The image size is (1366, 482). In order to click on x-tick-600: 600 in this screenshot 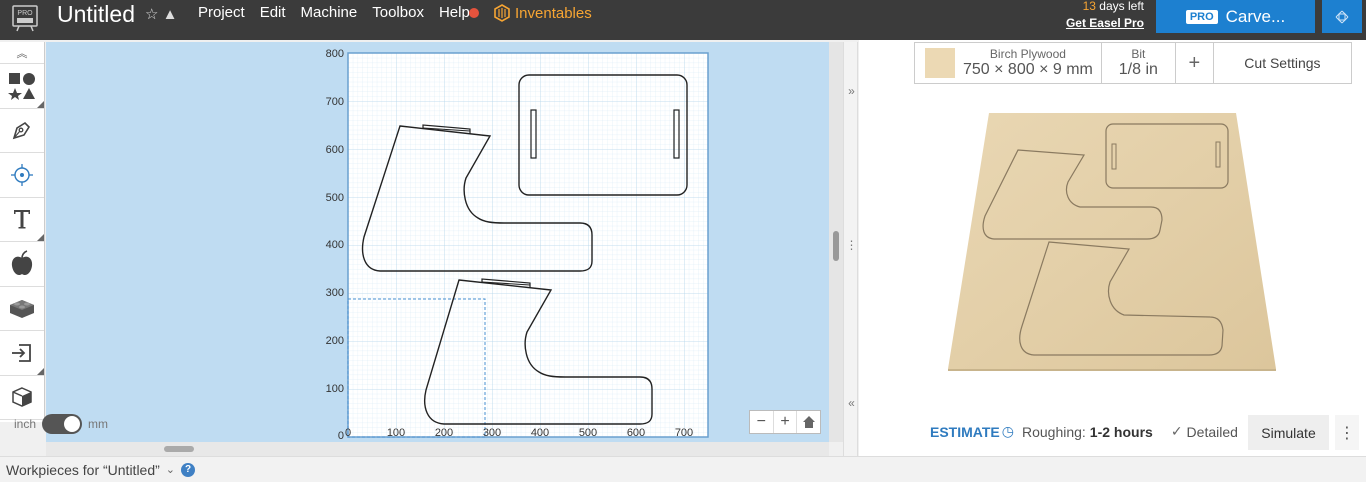, I will do `click(636, 433)`.